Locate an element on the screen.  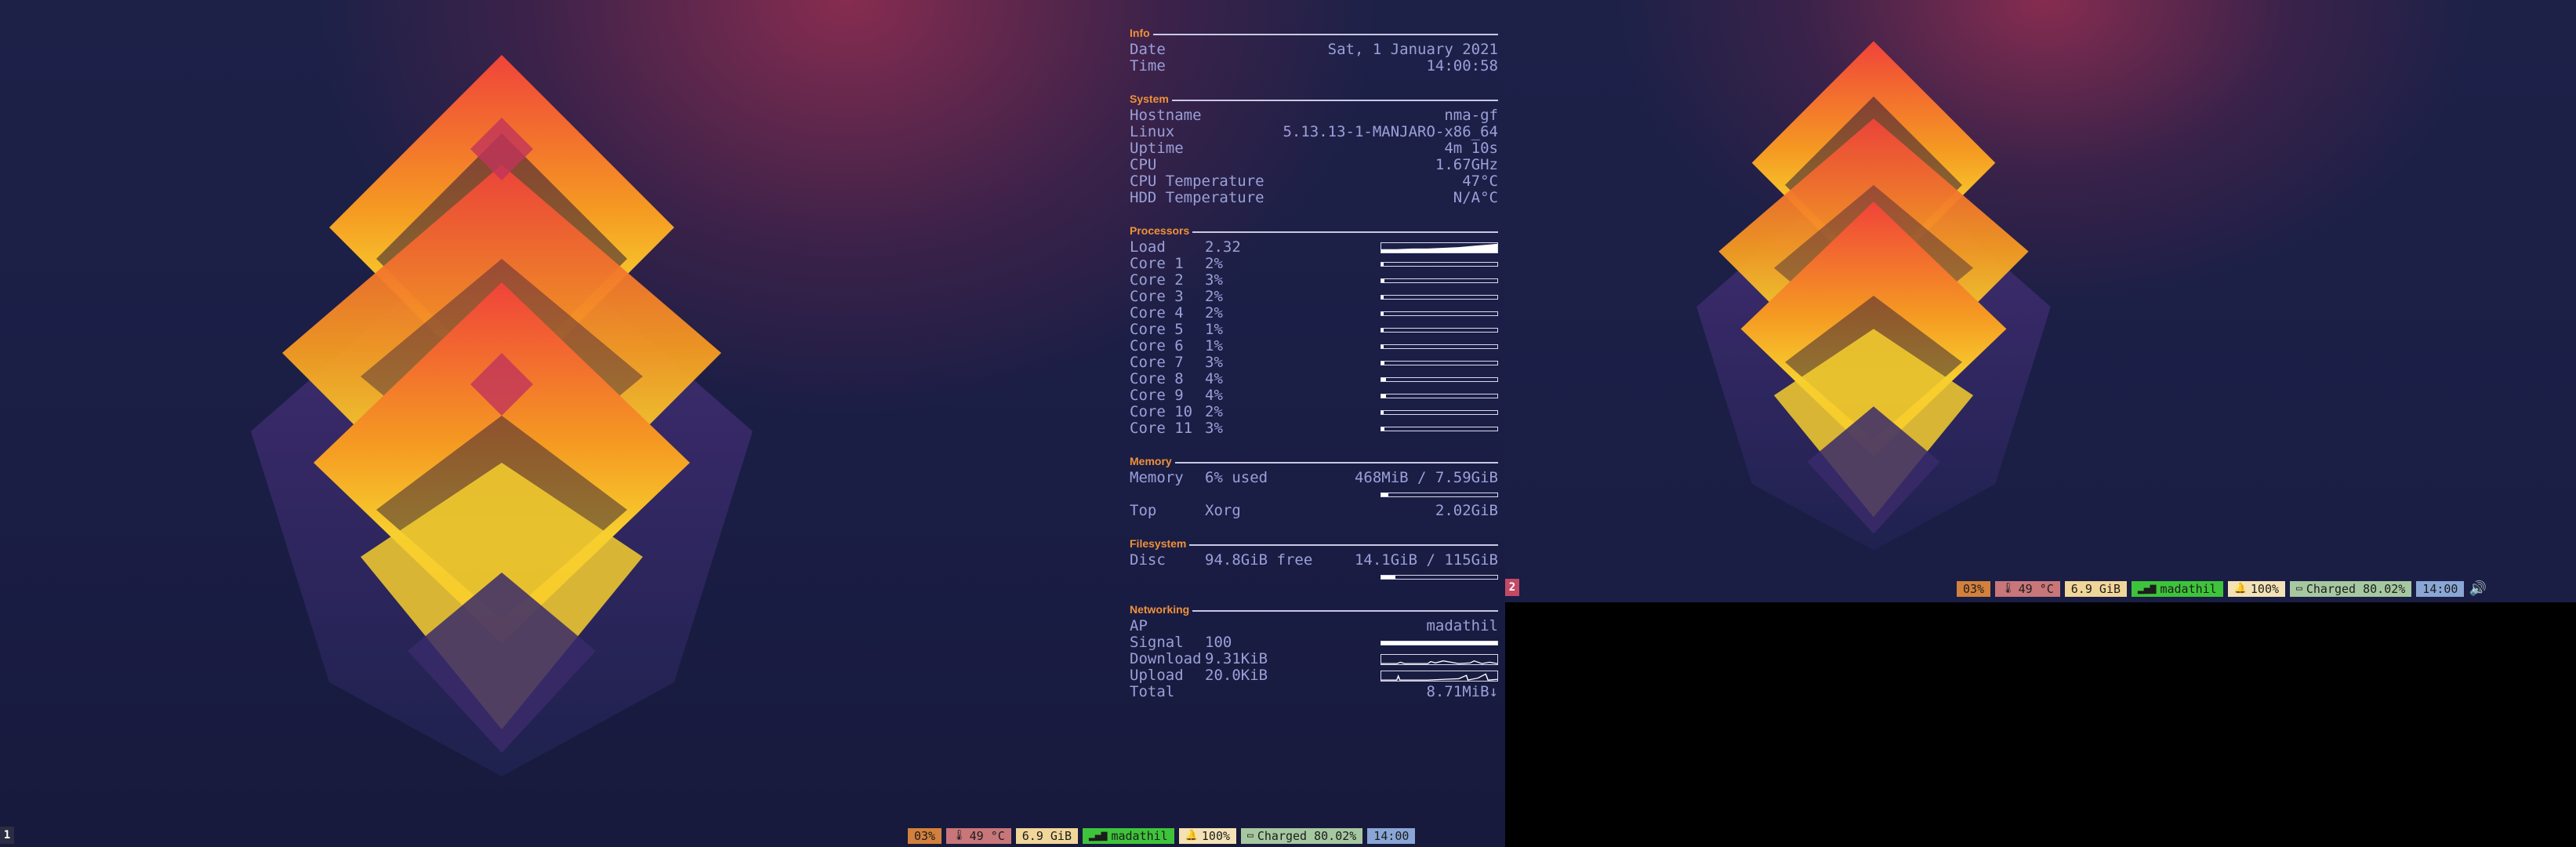
battery-icon: ▭ is located at coordinates (1250, 836).